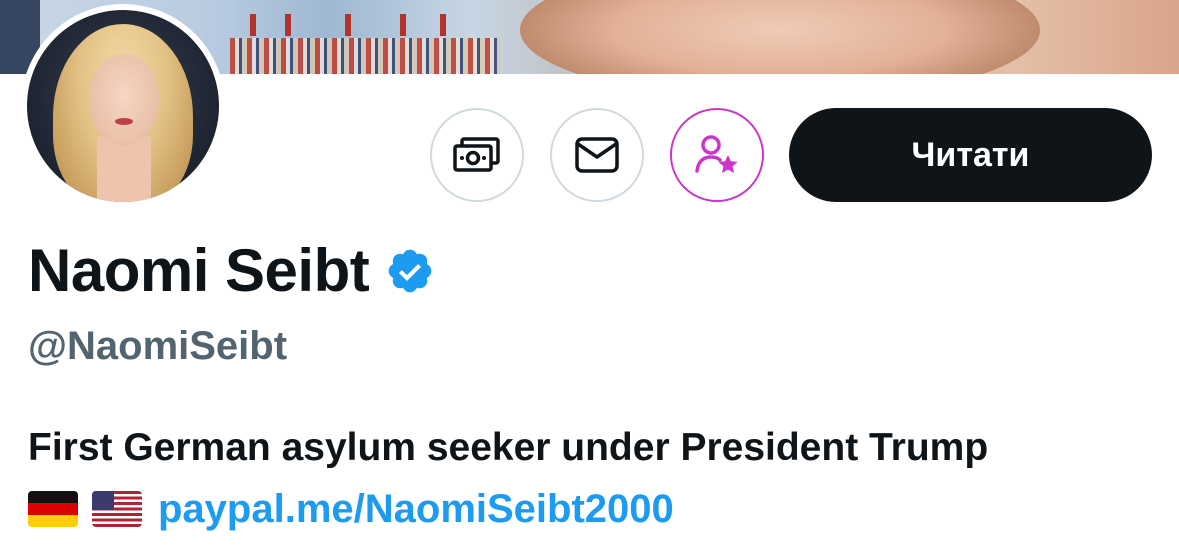 This screenshot has width=1179, height=560. I want to click on usa-flag-icon, so click(117, 509).